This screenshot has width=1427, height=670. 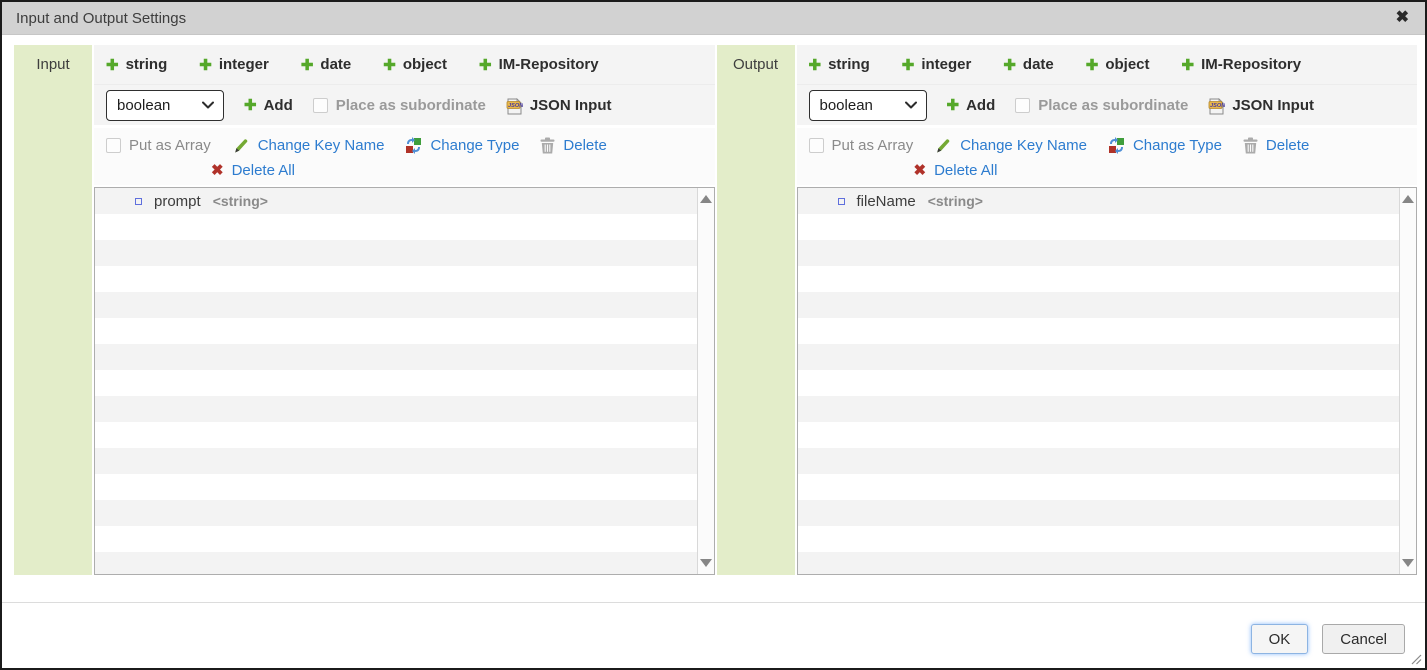 What do you see at coordinates (713, 628) in the screenshot?
I see `dialog-footer: OK Cancel` at bounding box center [713, 628].